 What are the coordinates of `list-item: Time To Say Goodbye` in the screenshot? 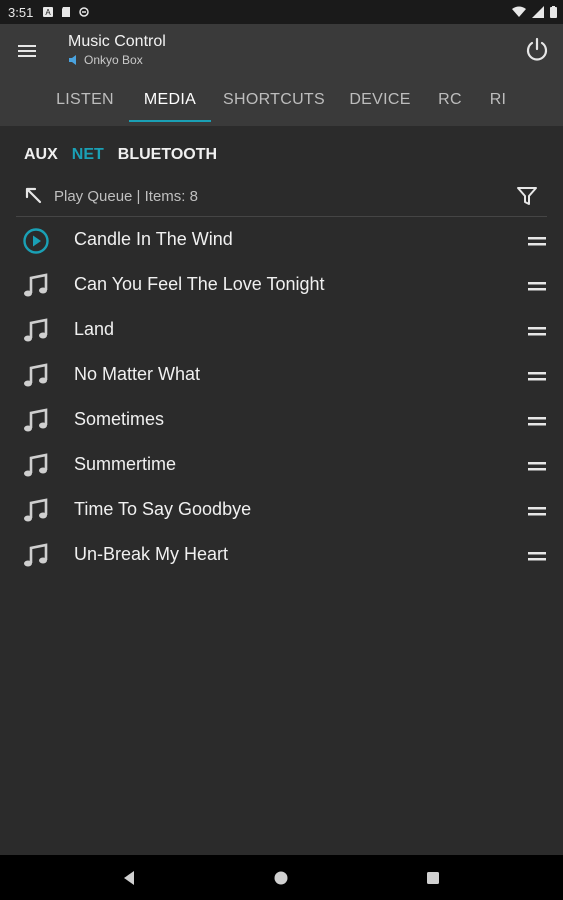 It's located at (281, 510).